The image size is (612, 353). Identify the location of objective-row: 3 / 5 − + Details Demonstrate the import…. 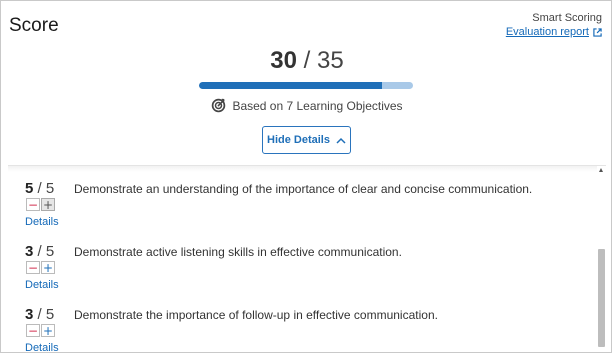
(310, 329).